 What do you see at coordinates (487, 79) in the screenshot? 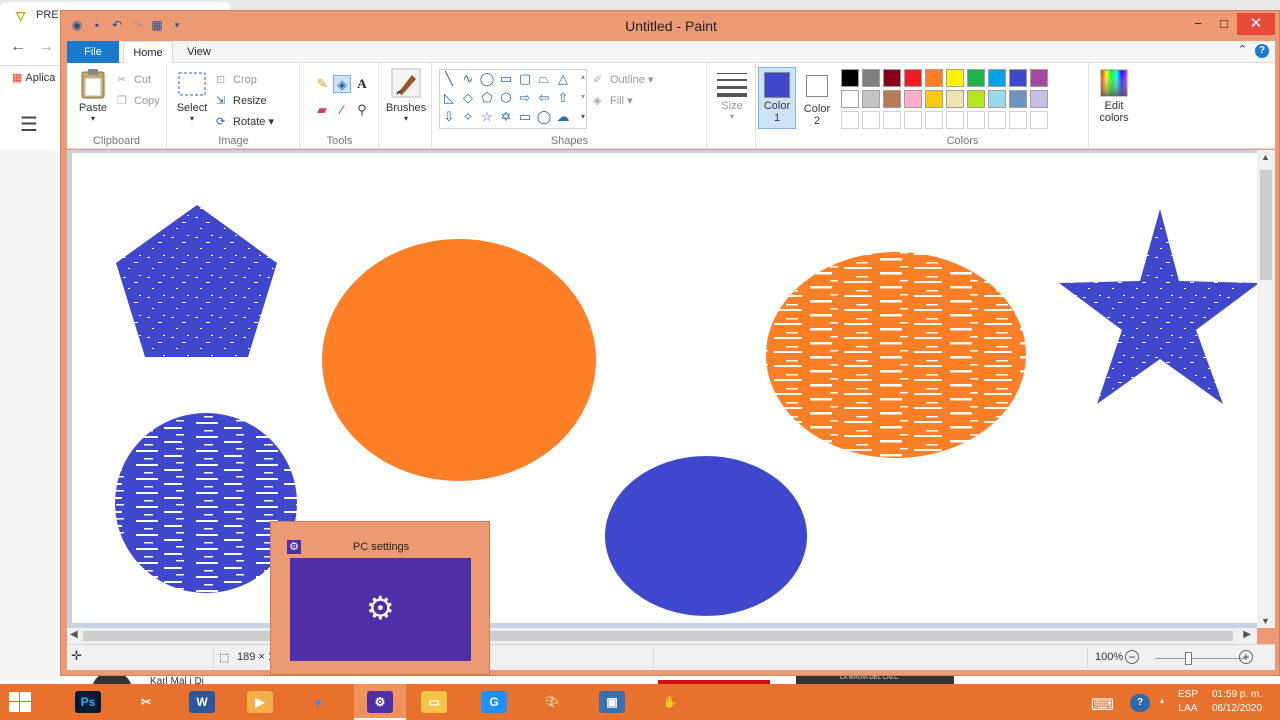
I see `oval-shape-icon: ◯` at bounding box center [487, 79].